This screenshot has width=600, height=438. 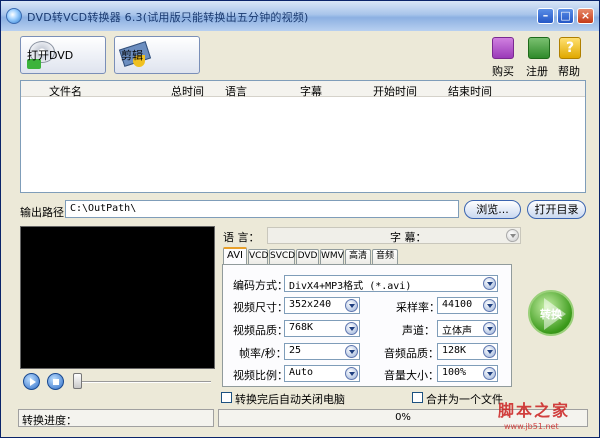 I want to click on tab-vcd: VCD, so click(x=258, y=256).